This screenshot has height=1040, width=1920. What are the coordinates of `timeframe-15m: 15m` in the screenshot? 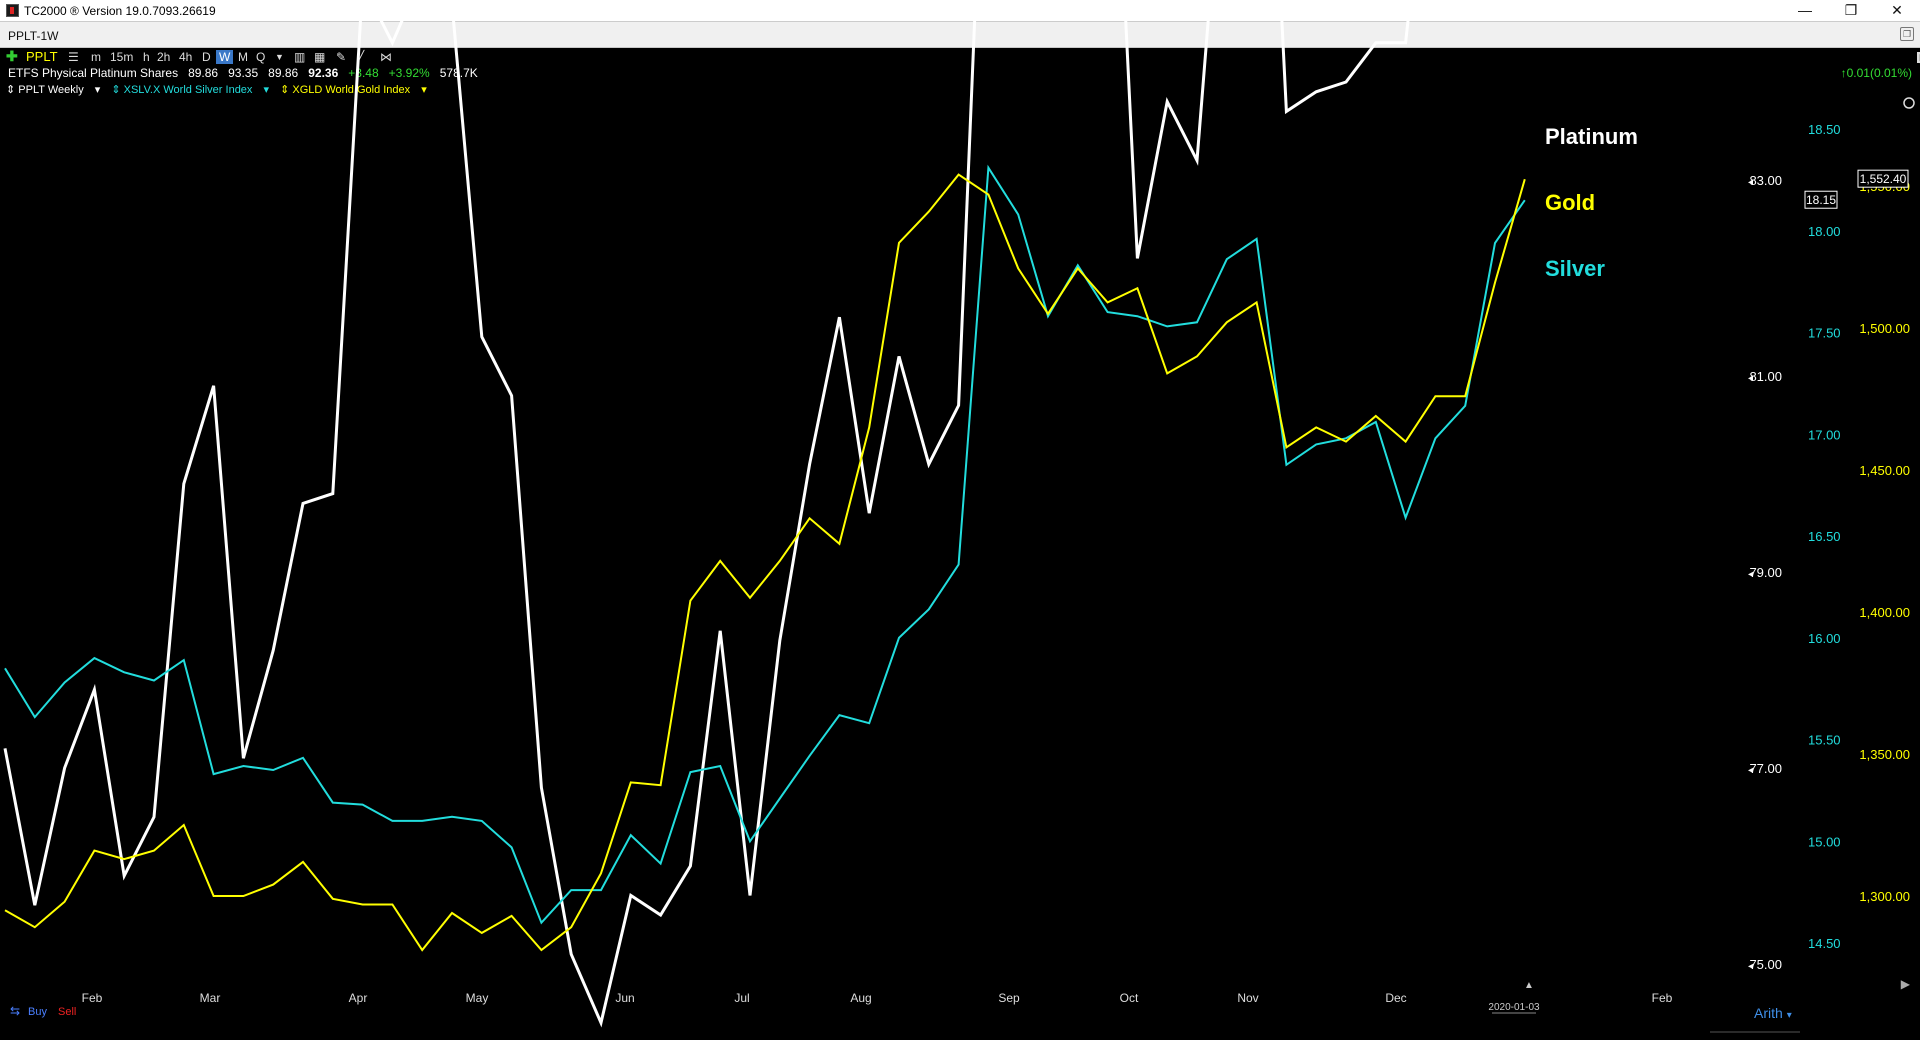 It's located at (121, 57).